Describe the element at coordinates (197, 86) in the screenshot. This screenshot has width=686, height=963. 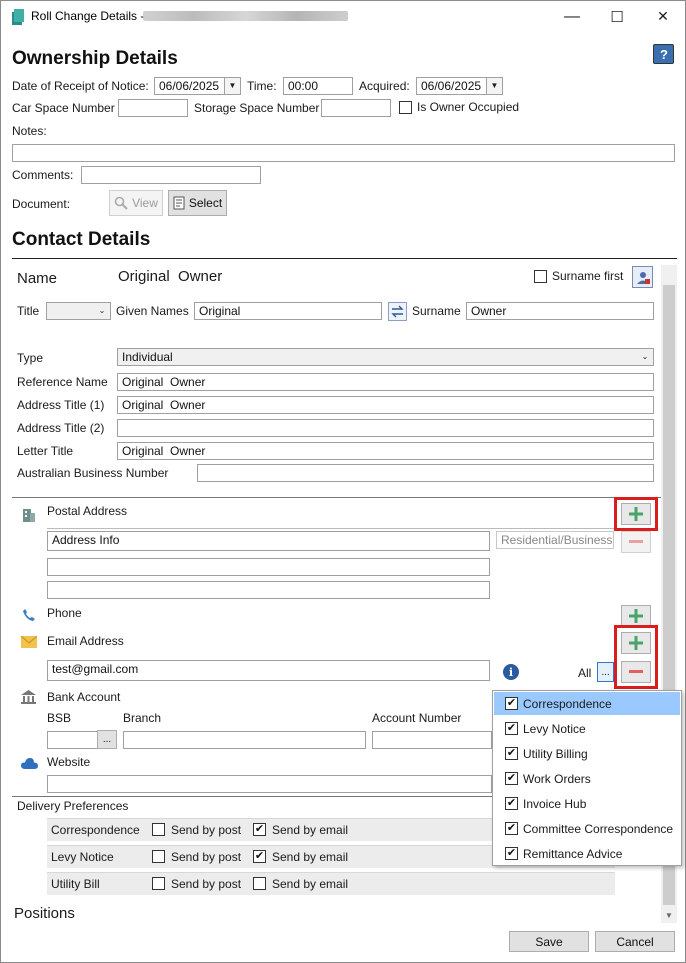
I see `date-of-receipt-field: 06/06/2025 ▼` at that location.